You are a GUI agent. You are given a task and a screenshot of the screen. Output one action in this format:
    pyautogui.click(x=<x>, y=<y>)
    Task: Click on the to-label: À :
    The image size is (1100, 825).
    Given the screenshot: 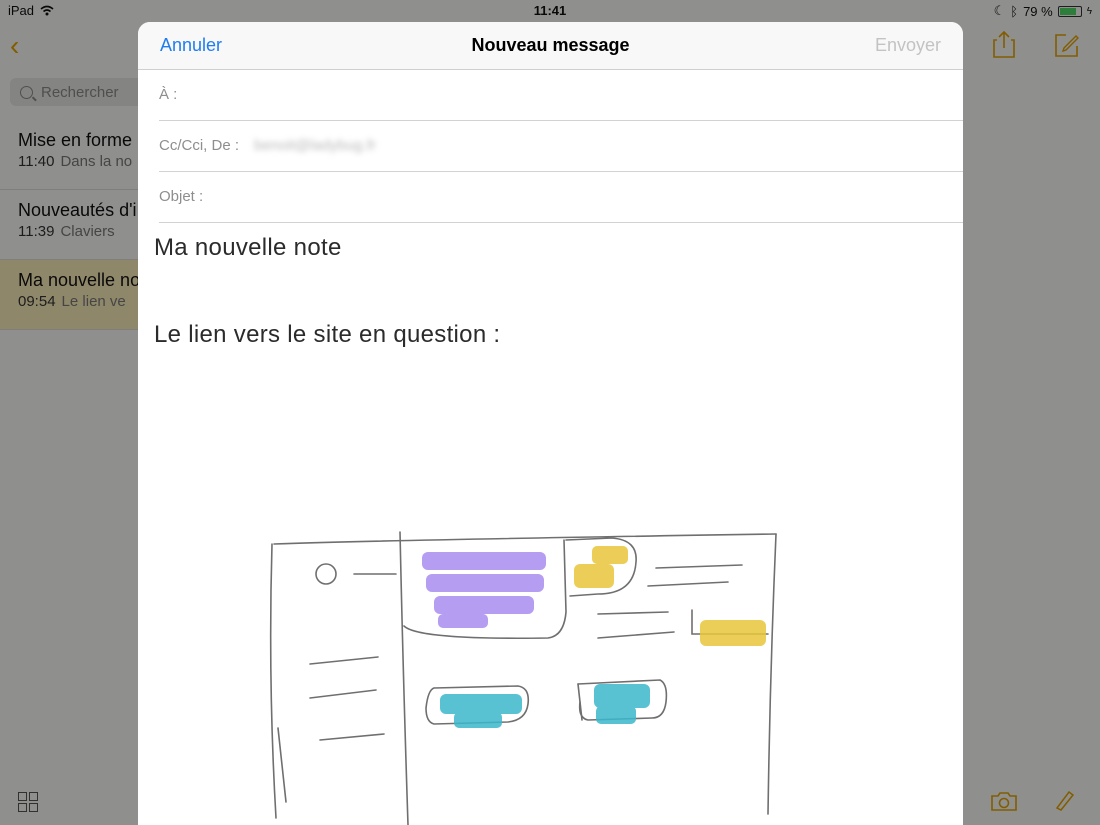 What is the action you would take?
    pyautogui.click(x=168, y=94)
    